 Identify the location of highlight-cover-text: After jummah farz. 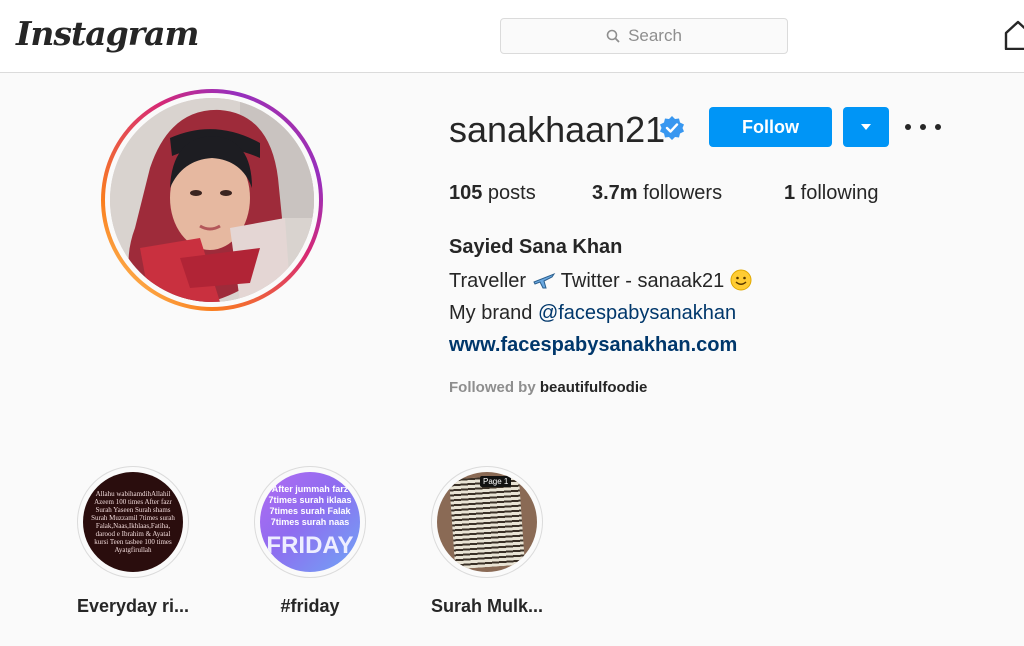
(310, 489).